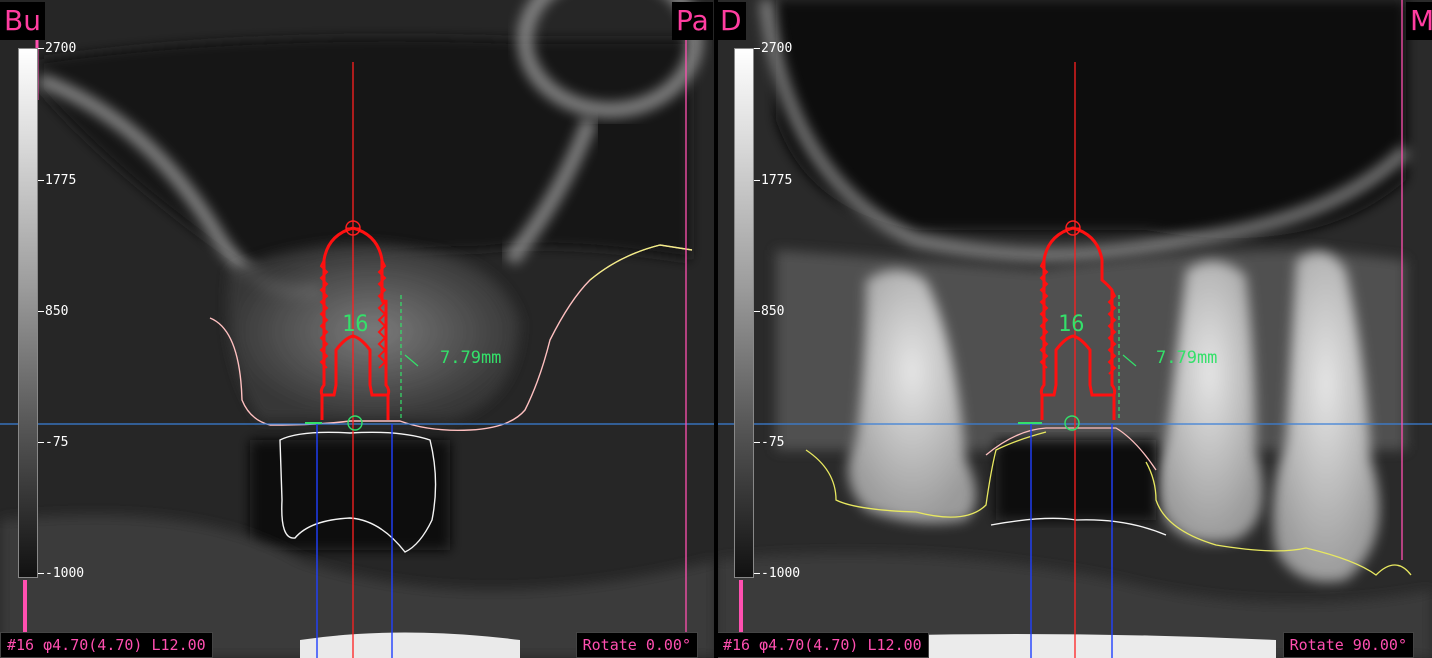  What do you see at coordinates (636, 645) in the screenshot?
I see `rotation-info-box: Rotate 0.00°` at bounding box center [636, 645].